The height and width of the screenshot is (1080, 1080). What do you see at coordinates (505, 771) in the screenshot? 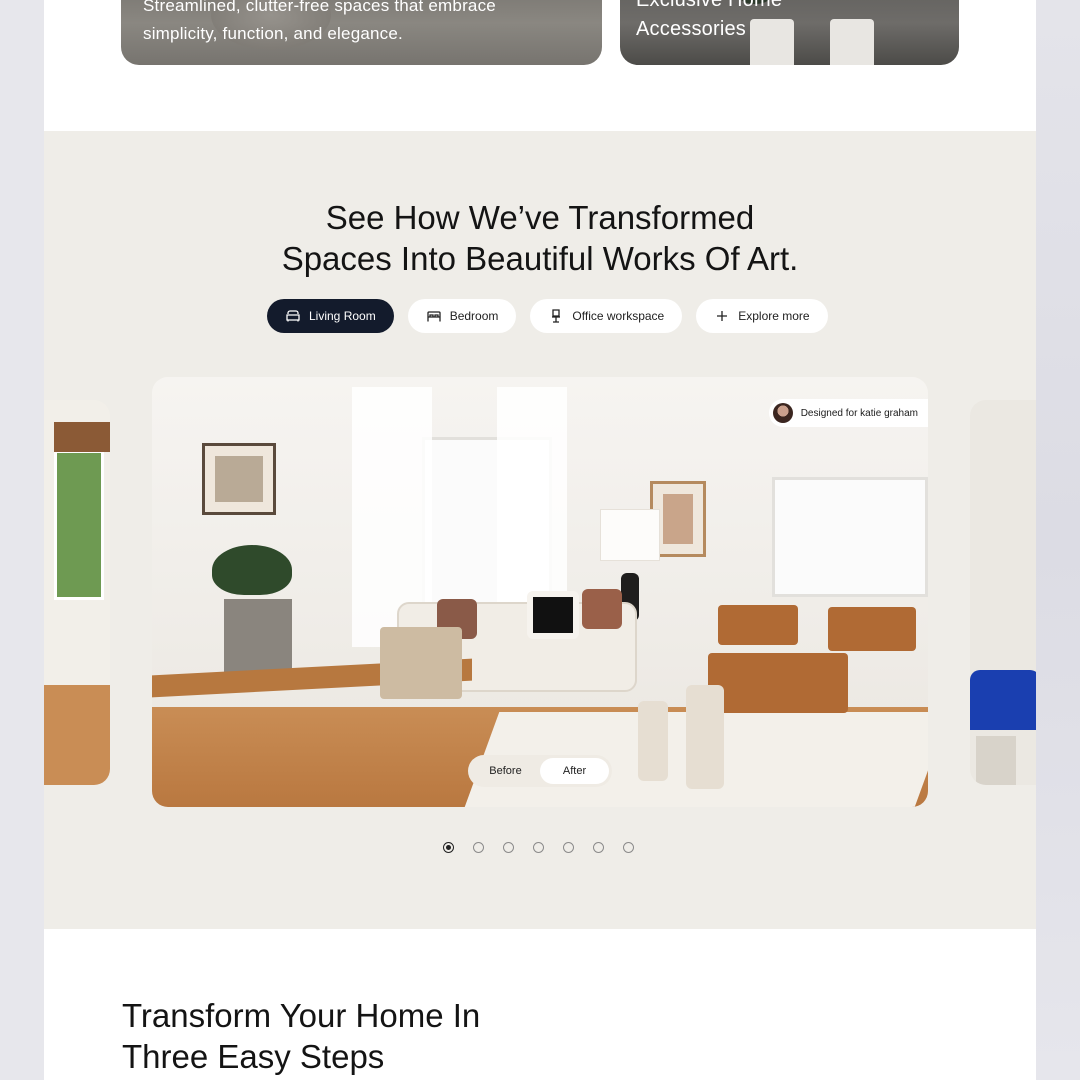
I see `before-button: Before` at bounding box center [505, 771].